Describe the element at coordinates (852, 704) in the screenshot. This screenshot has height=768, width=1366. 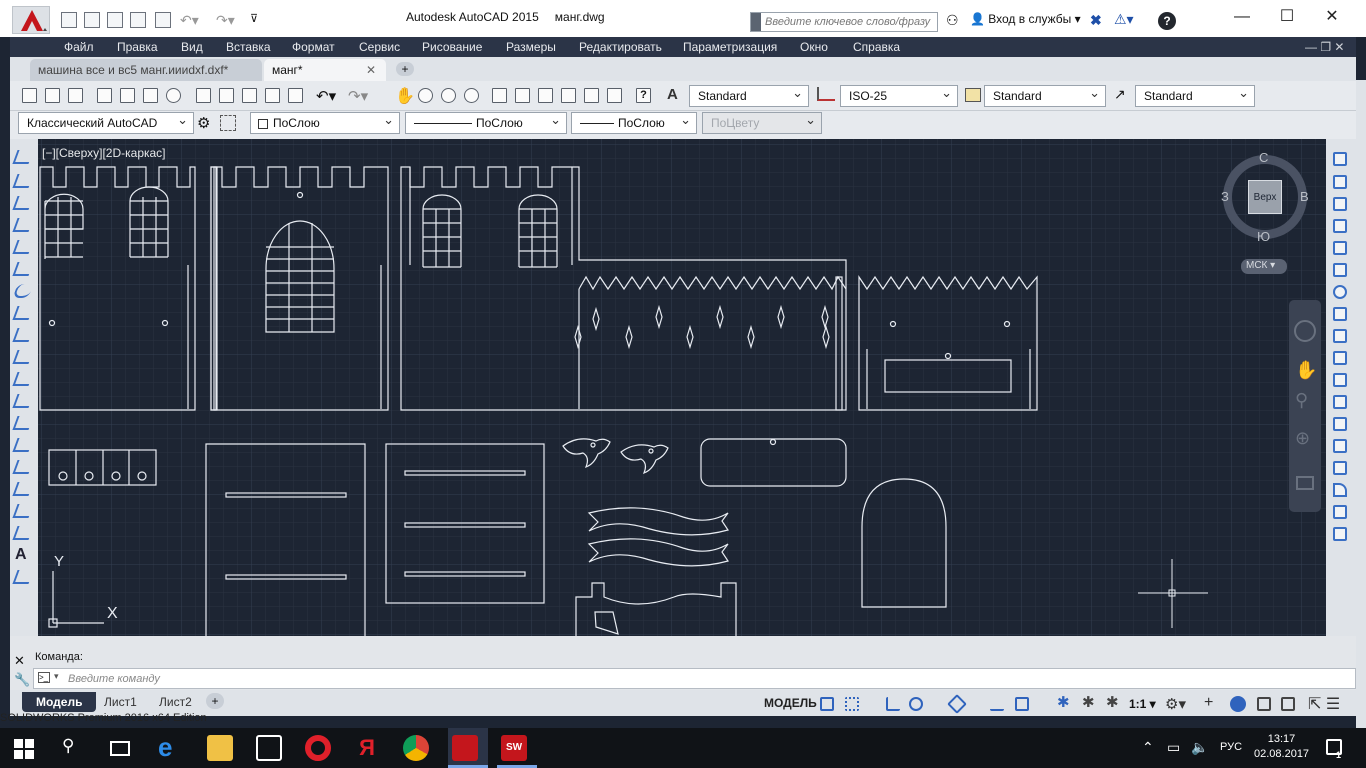
I see `snap-icon` at that location.